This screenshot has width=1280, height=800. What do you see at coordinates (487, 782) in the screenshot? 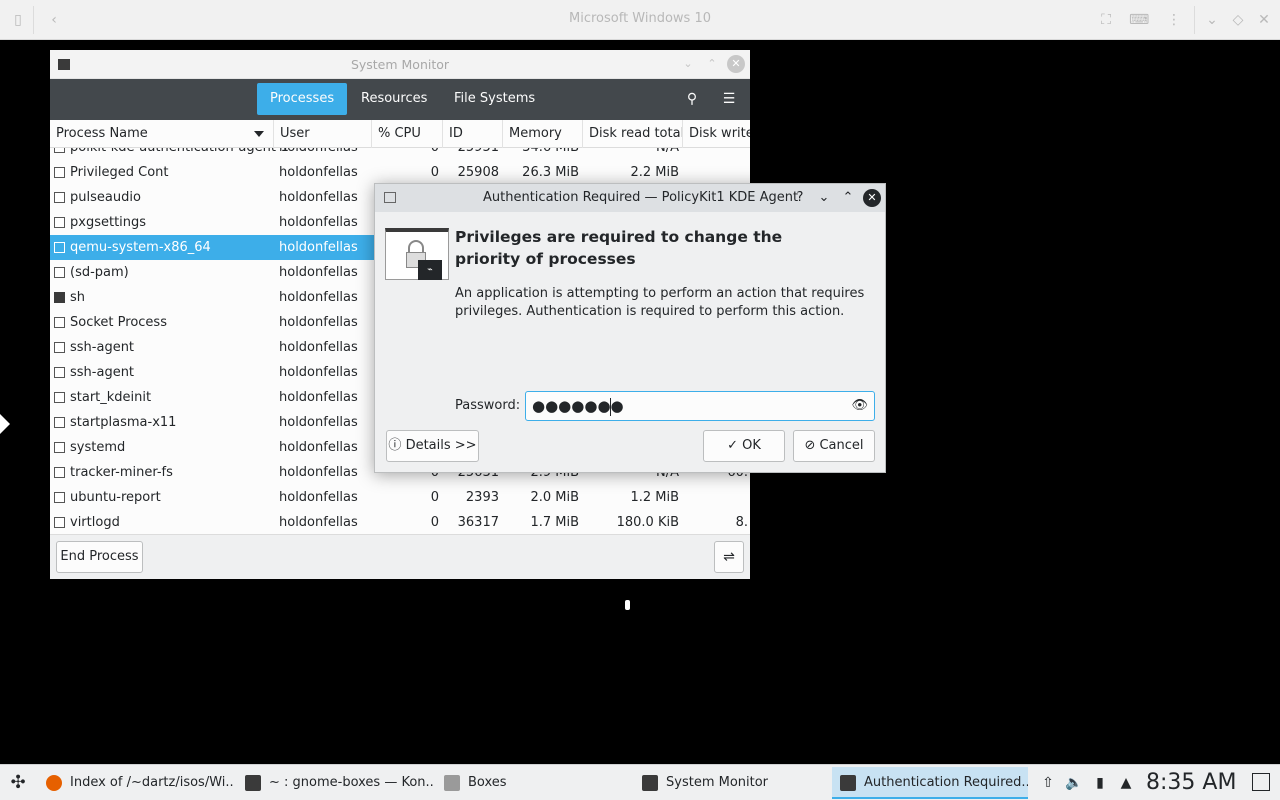
I see `task-label: Boxes` at bounding box center [487, 782].